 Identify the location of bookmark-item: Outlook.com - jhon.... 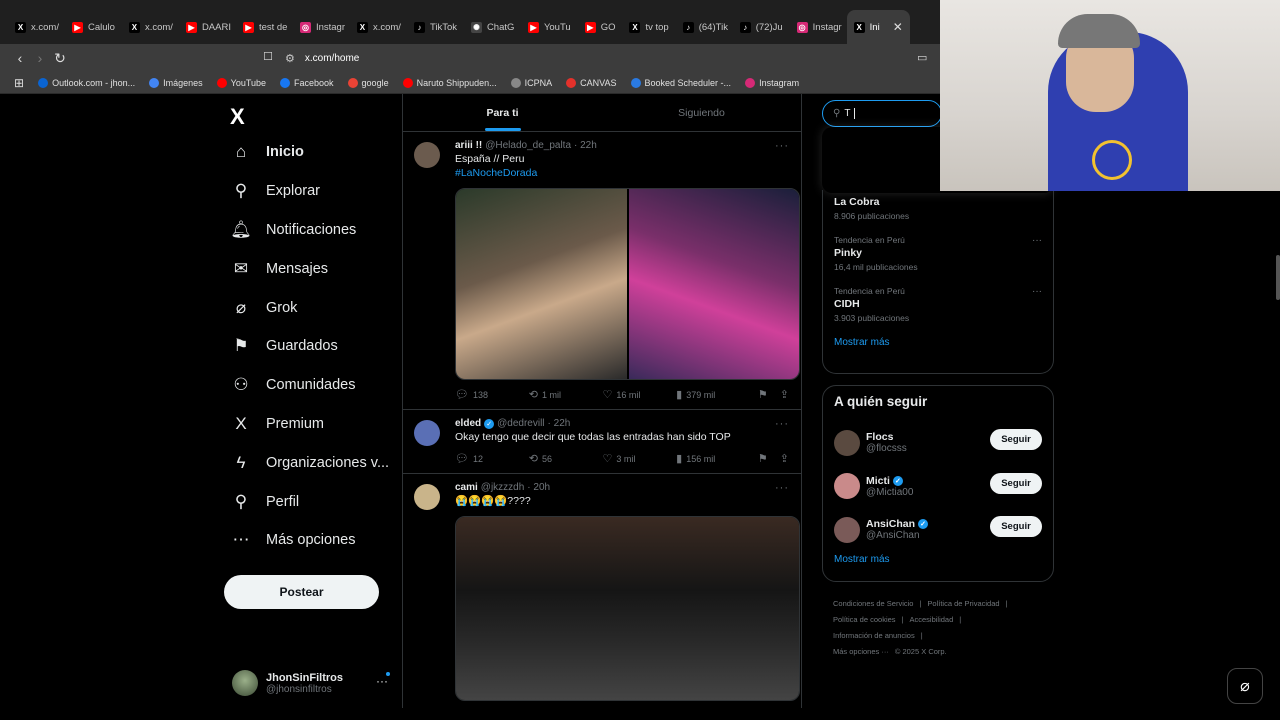
(86, 82).